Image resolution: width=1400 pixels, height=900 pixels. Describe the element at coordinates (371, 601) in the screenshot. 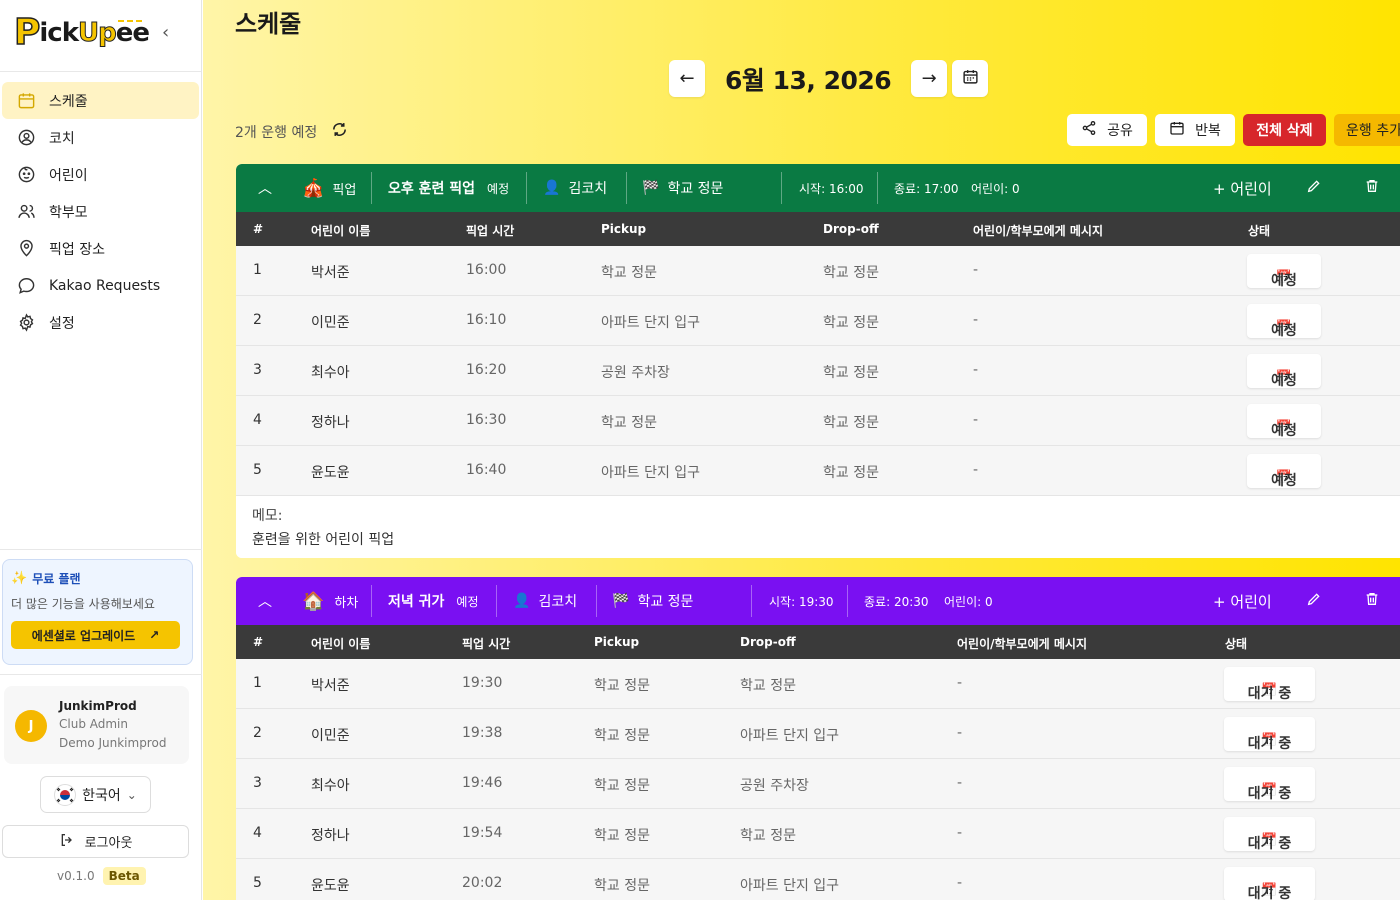

I see `header-divider` at that location.